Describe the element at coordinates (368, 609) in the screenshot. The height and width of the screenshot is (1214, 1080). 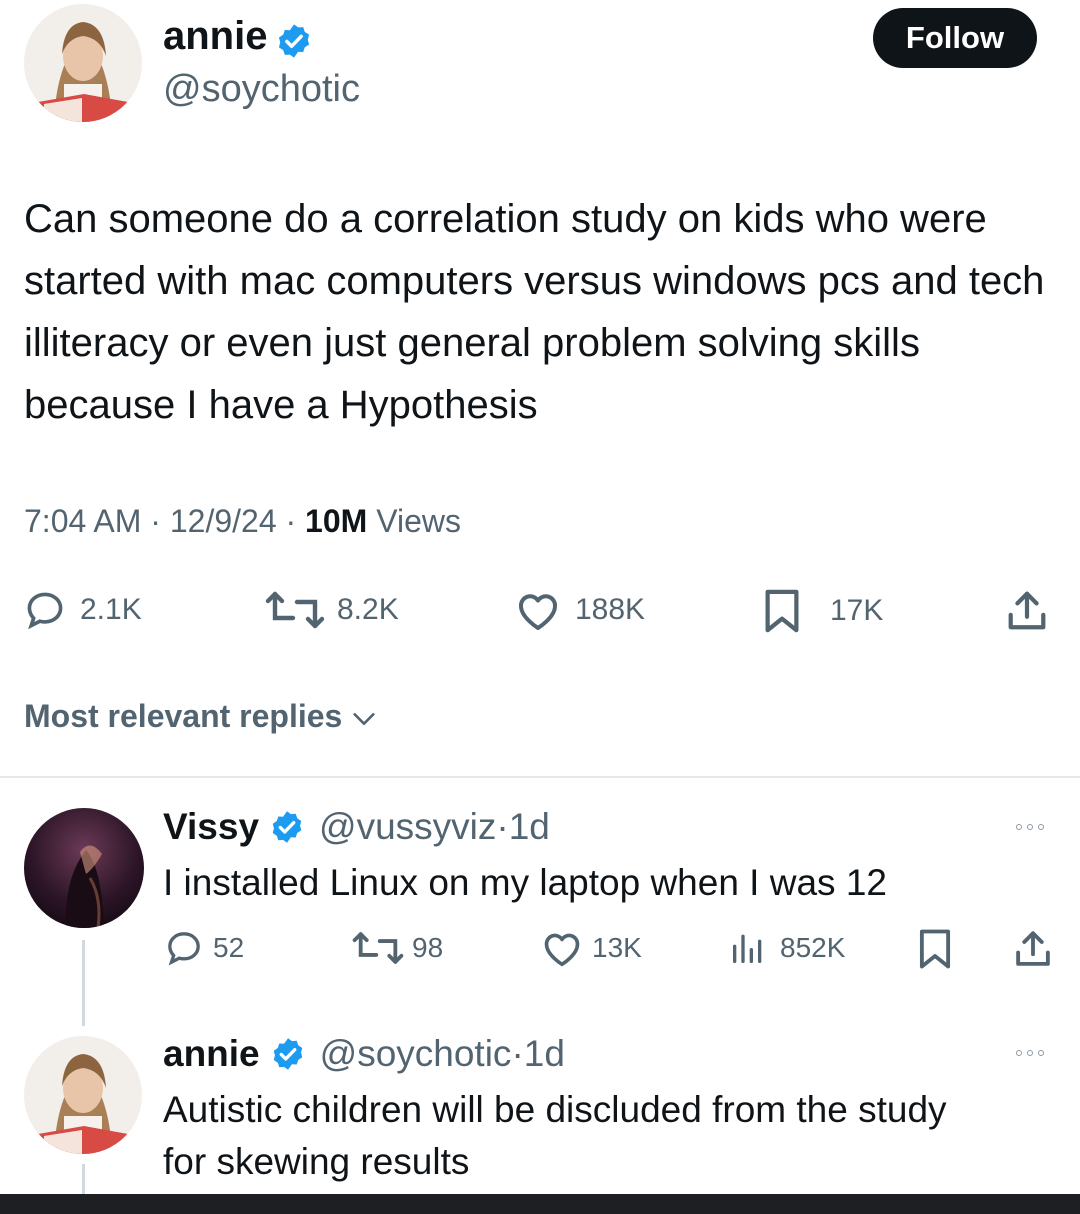
I see `repost-count: 8.2K` at that location.